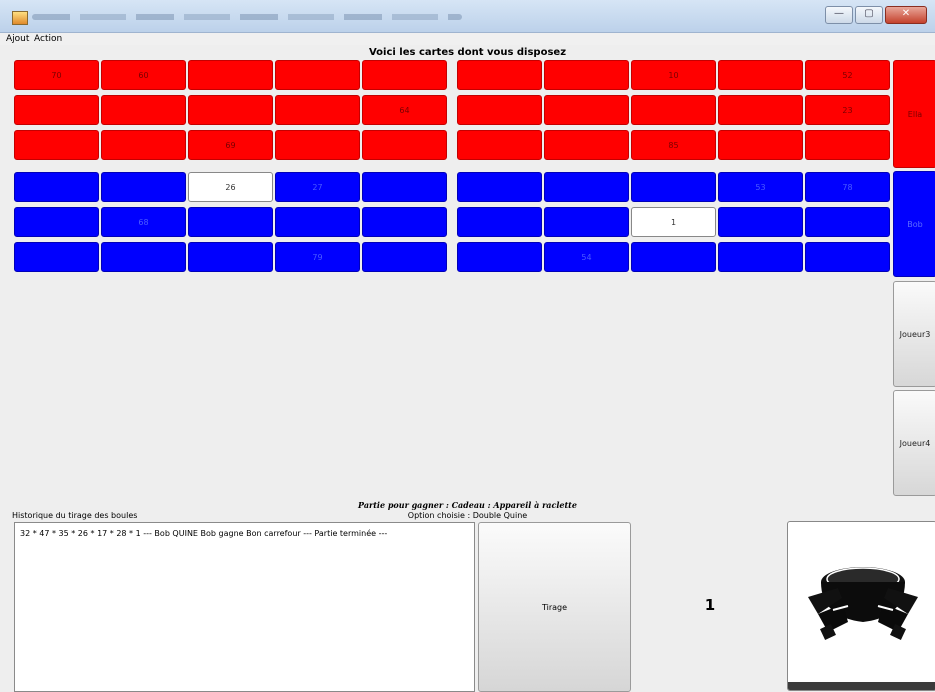  I want to click on card-cell: 1, so click(673, 222).